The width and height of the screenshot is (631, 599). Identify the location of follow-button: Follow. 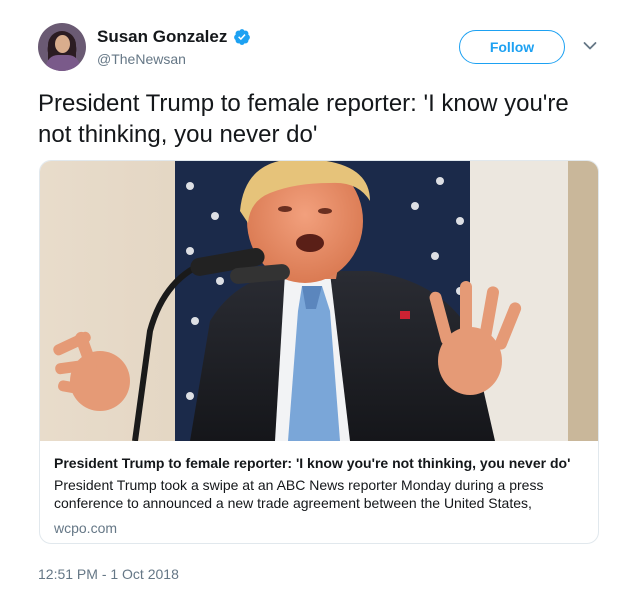
(512, 47).